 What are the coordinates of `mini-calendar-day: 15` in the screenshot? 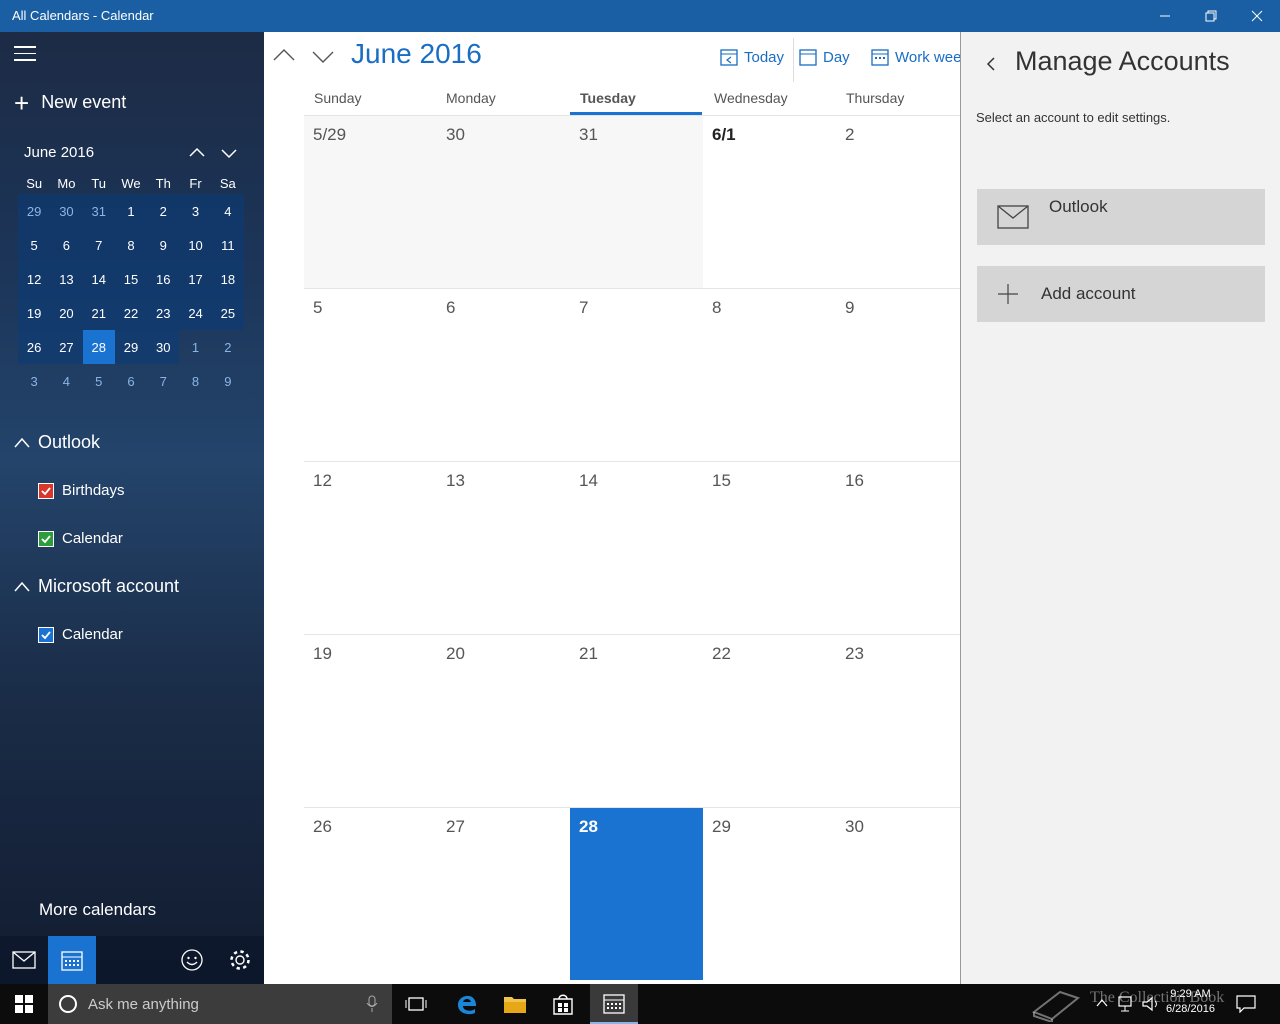 It's located at (131, 279).